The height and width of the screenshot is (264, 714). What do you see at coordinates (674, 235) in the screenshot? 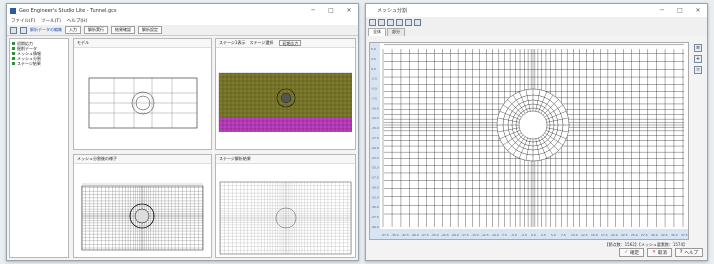
I see `x-tick-label: 35.0` at bounding box center [674, 235].